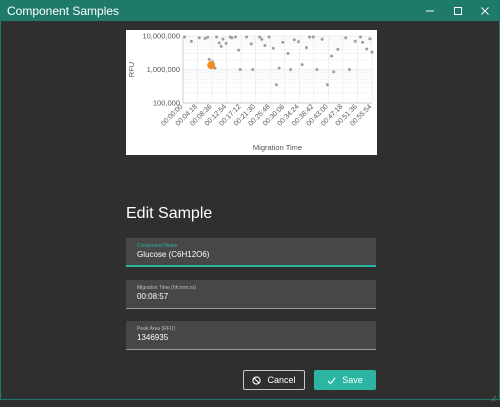 The image size is (500, 407). Describe the element at coordinates (166, 103) in the screenshot. I see `y-tick-label: 100,000` at that location.